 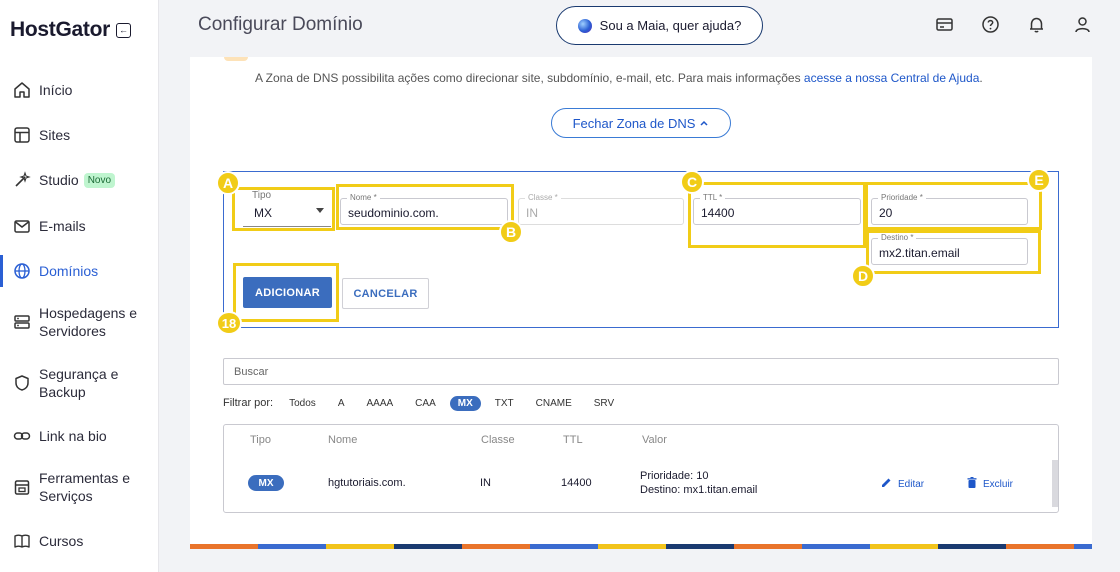 What do you see at coordinates (911, 484) in the screenshot?
I see `edit-label: Editar` at bounding box center [911, 484].